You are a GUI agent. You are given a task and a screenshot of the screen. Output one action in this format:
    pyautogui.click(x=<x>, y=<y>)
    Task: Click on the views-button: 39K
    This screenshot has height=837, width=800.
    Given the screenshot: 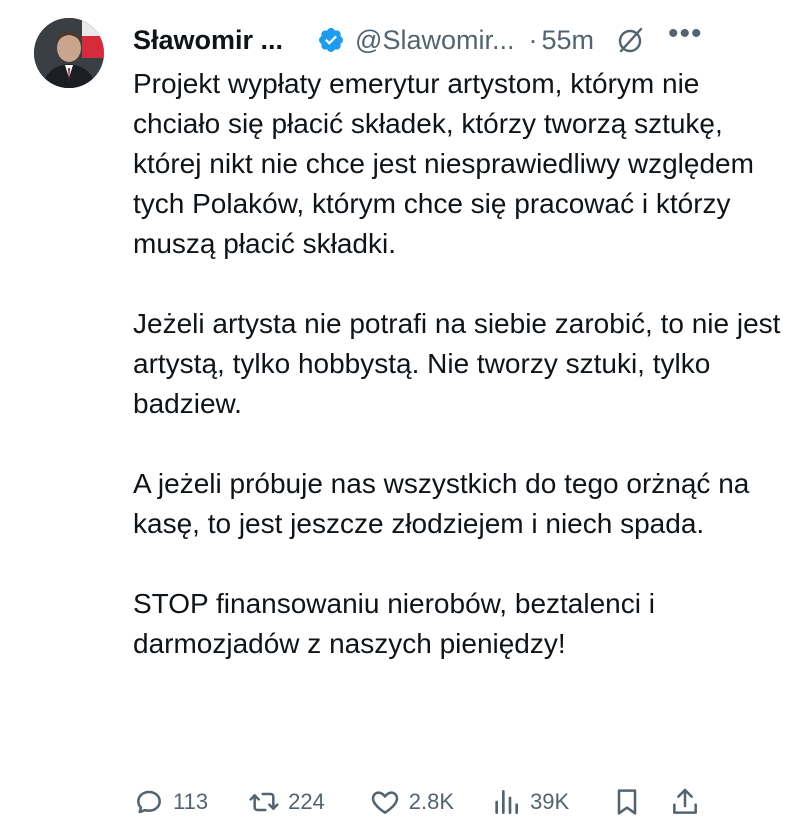 What is the action you would take?
    pyautogui.click(x=529, y=802)
    